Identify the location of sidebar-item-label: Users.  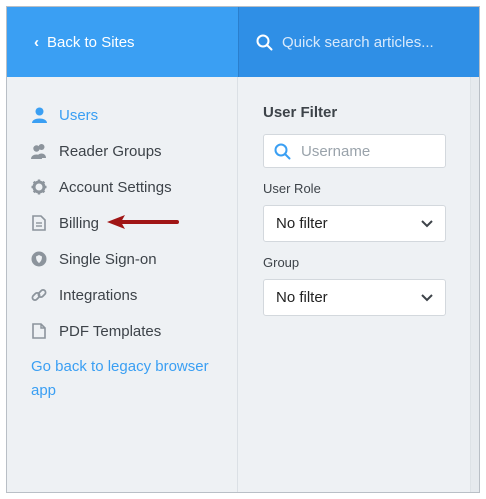
(79, 115).